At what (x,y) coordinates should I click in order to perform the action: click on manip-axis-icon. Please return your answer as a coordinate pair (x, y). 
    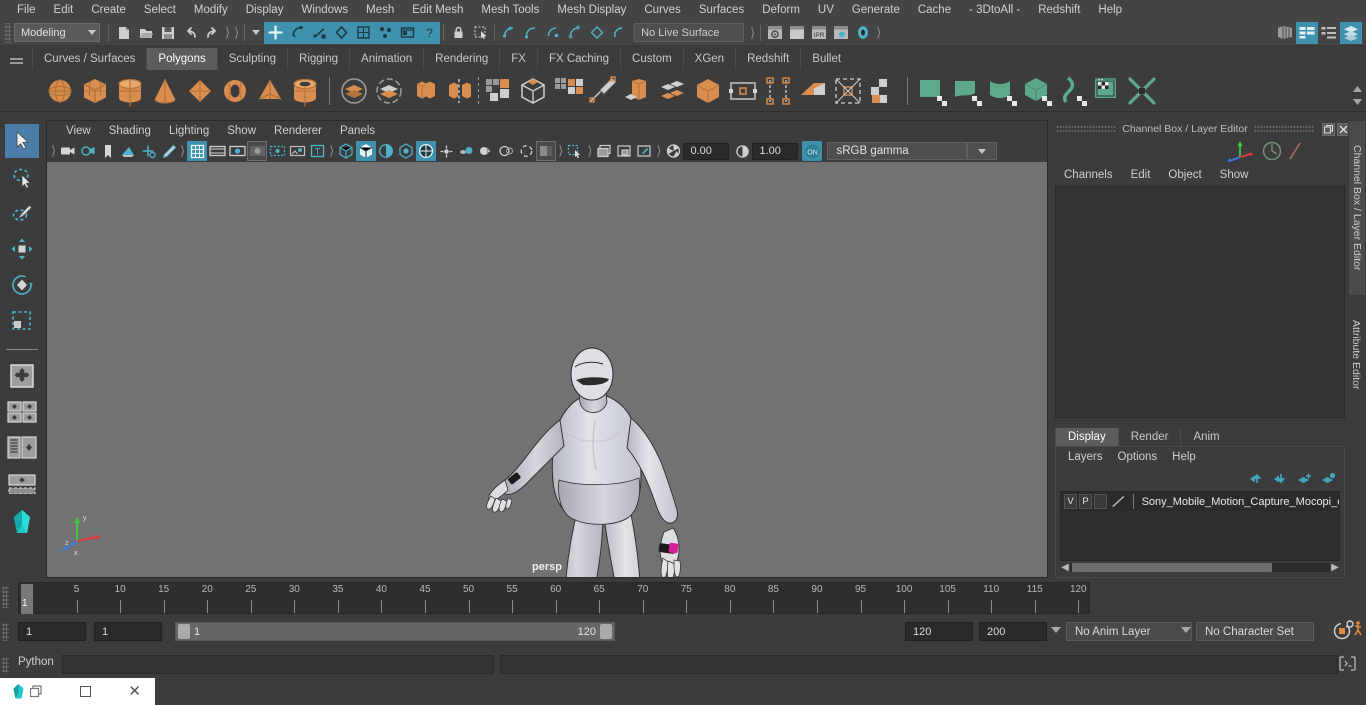
    Looking at the image, I should click on (1264, 151).